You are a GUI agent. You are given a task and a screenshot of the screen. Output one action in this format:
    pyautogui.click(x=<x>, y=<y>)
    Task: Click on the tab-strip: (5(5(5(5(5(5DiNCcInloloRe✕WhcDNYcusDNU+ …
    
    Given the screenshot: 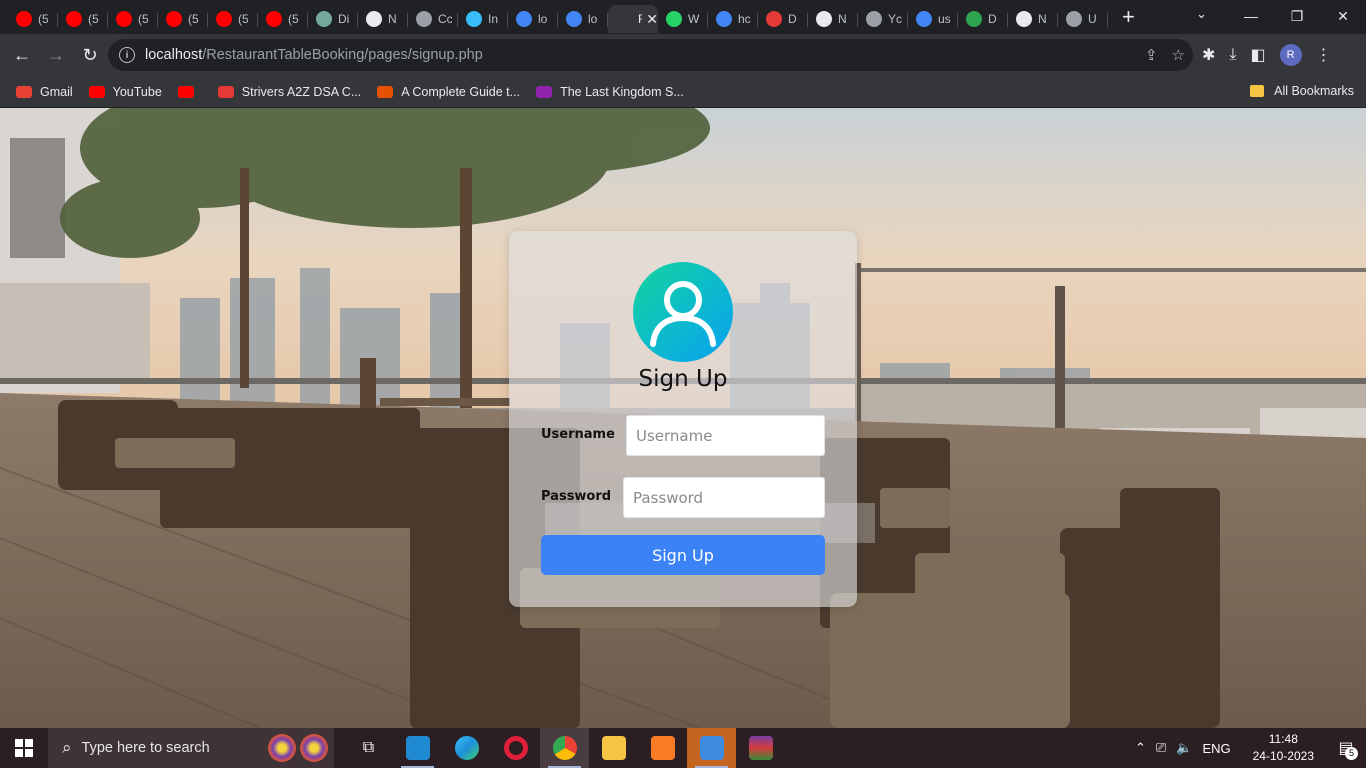 What is the action you would take?
    pyautogui.click(x=683, y=17)
    